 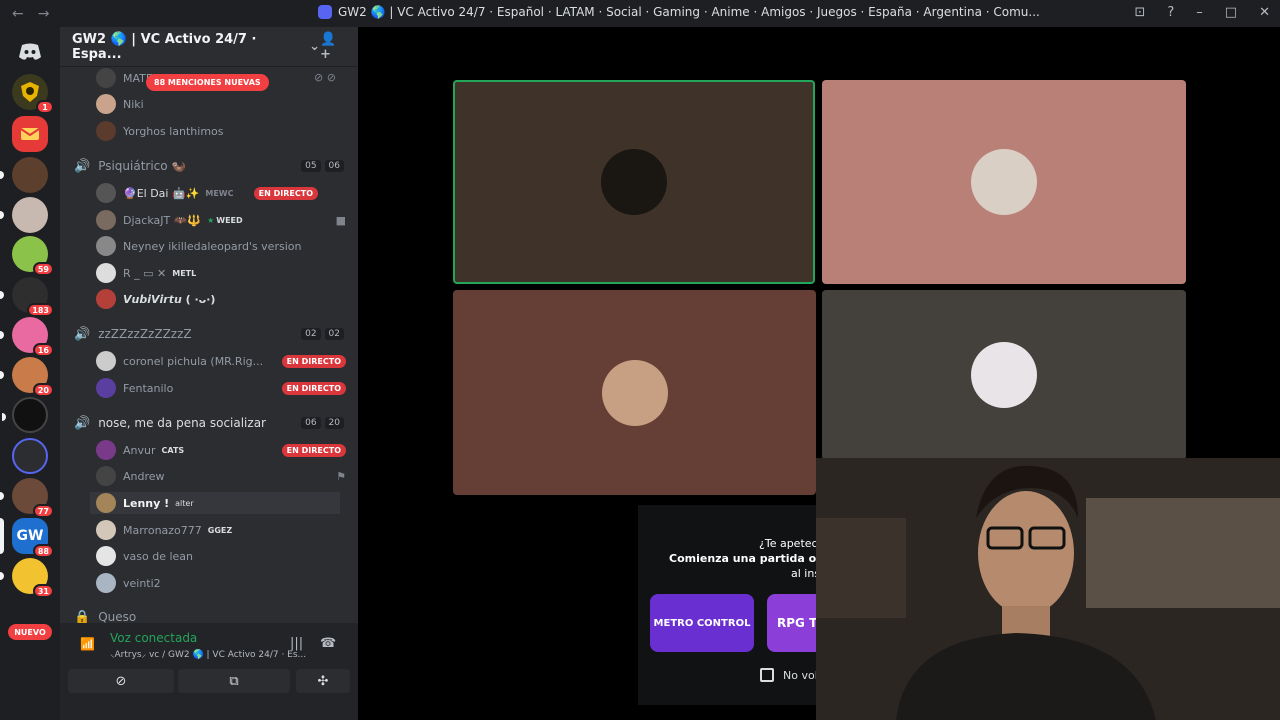 What do you see at coordinates (40, 310) in the screenshot?
I see `notification-badge: 183` at bounding box center [40, 310].